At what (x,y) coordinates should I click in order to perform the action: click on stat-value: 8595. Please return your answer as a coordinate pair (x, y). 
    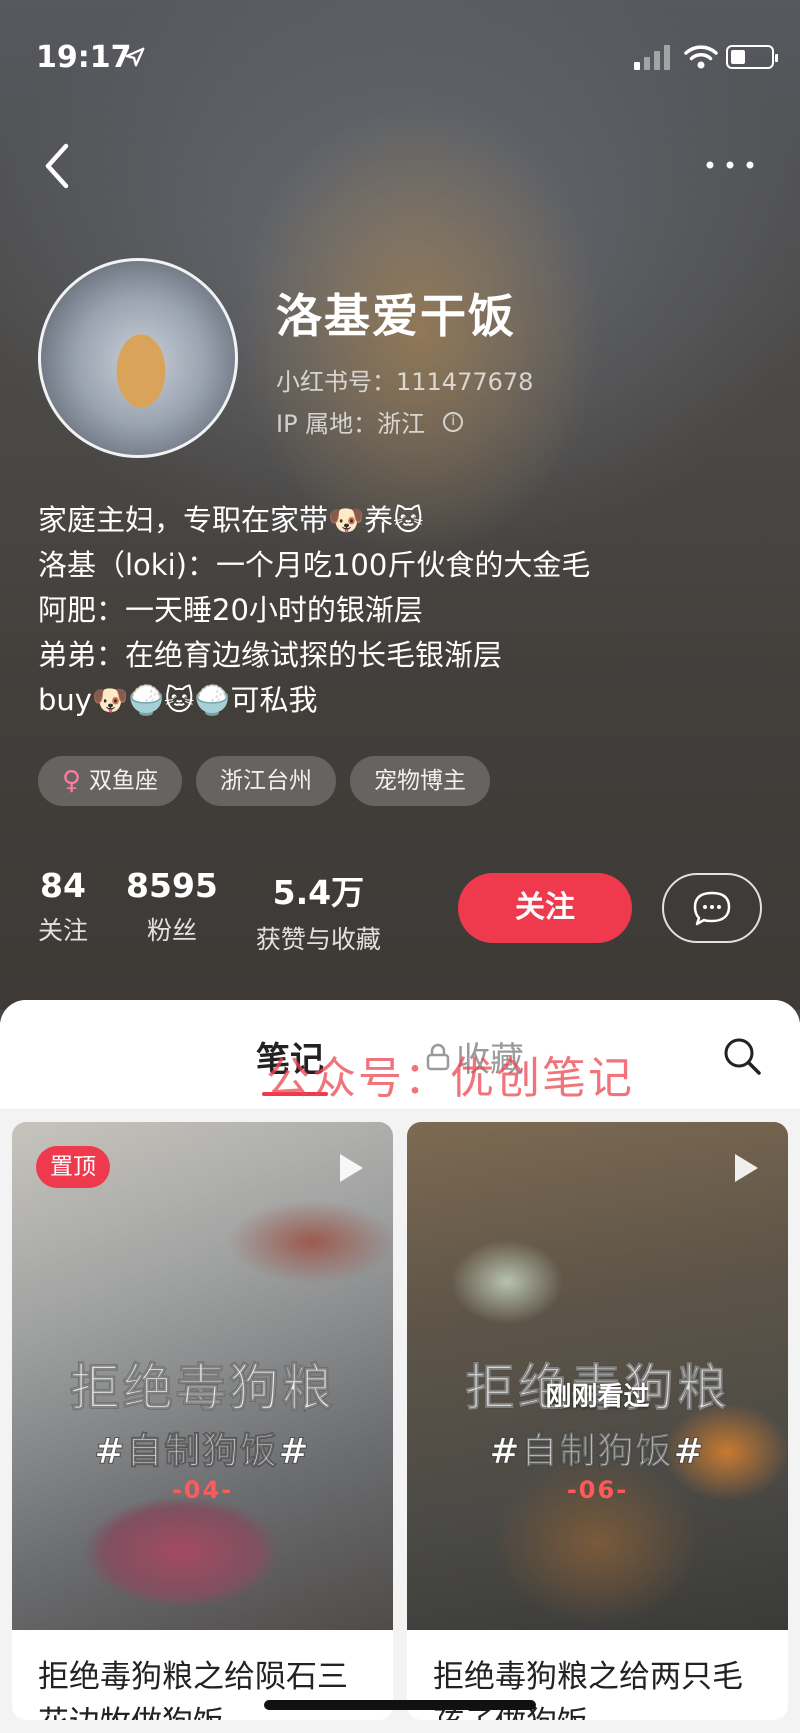
    Looking at the image, I should click on (172, 885).